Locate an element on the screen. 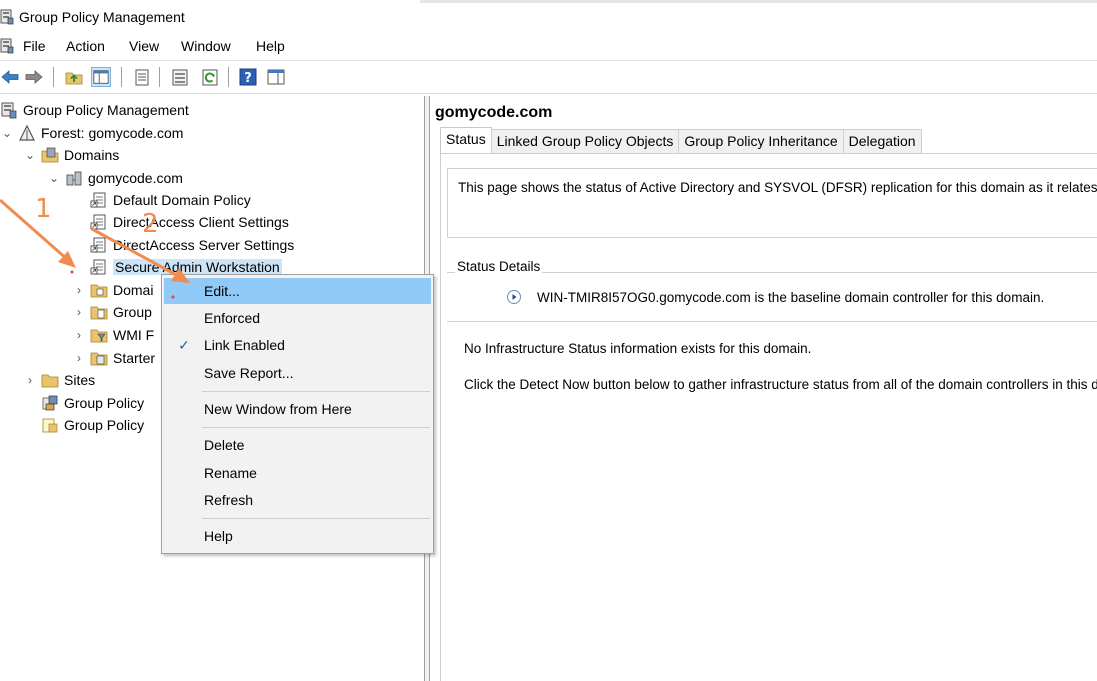 Image resolution: width=1097 pixels, height=681 pixels. step-2-number: 2 is located at coordinates (150, 224).